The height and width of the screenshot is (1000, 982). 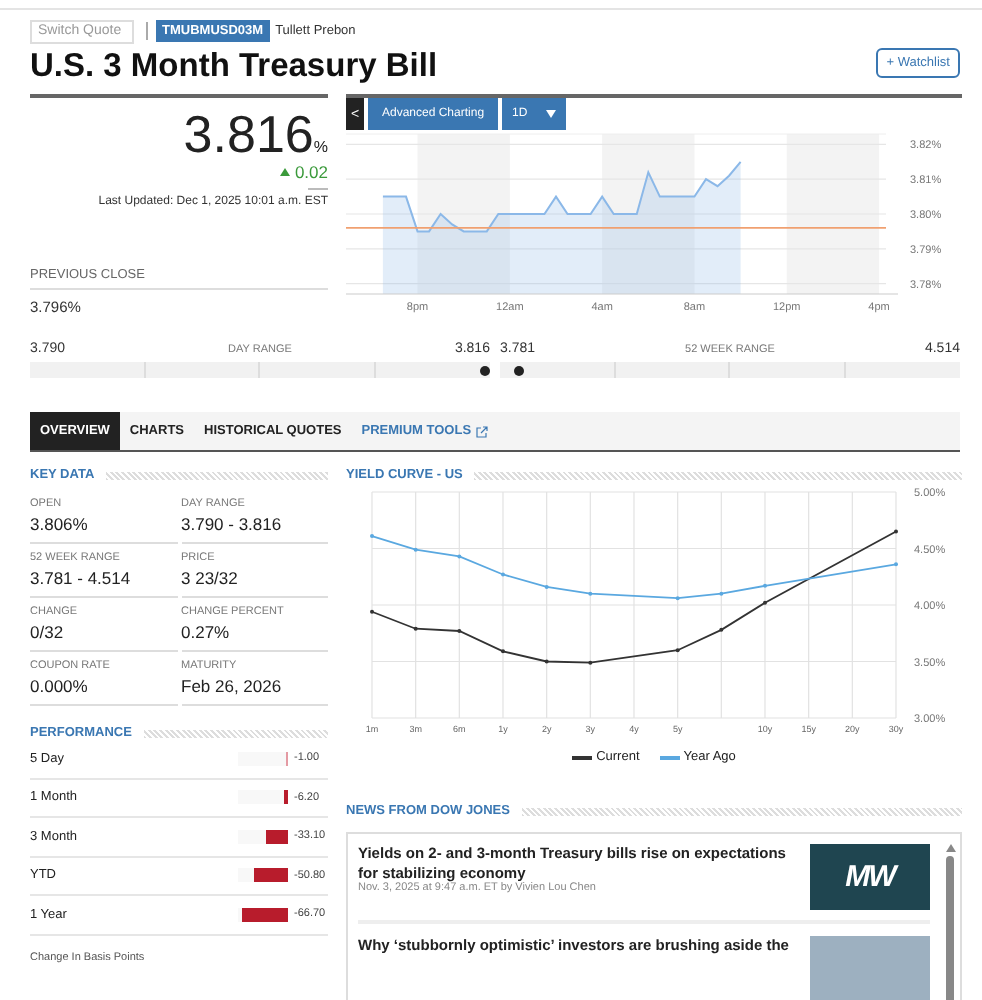 What do you see at coordinates (210, 578) in the screenshot?
I see `key-data-value: 3 23/32` at bounding box center [210, 578].